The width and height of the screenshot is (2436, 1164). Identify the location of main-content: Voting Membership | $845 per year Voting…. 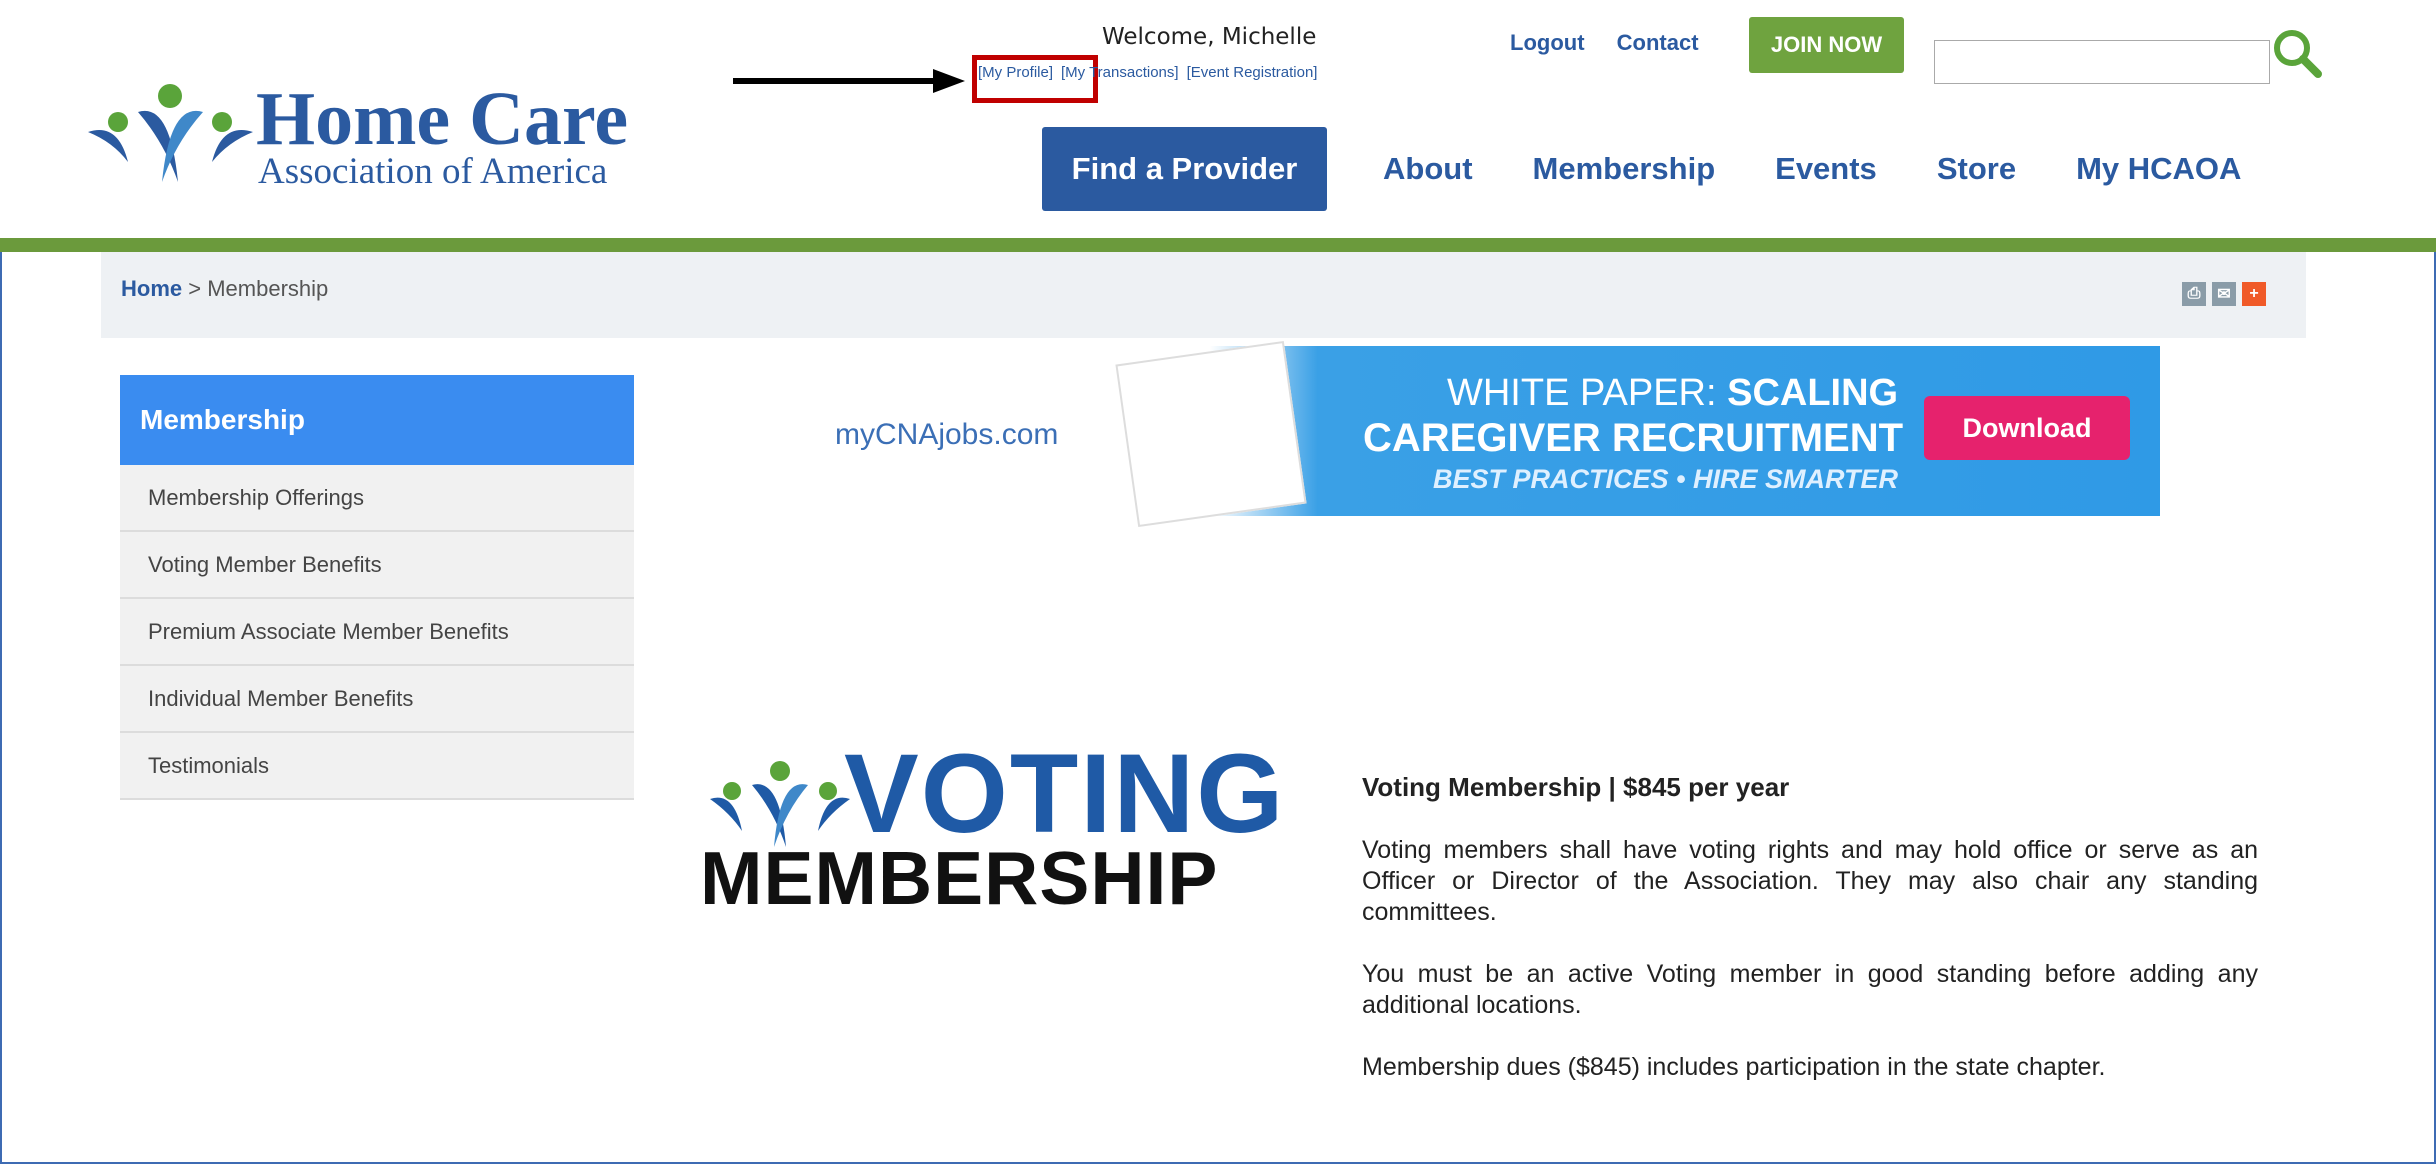
(1810, 943).